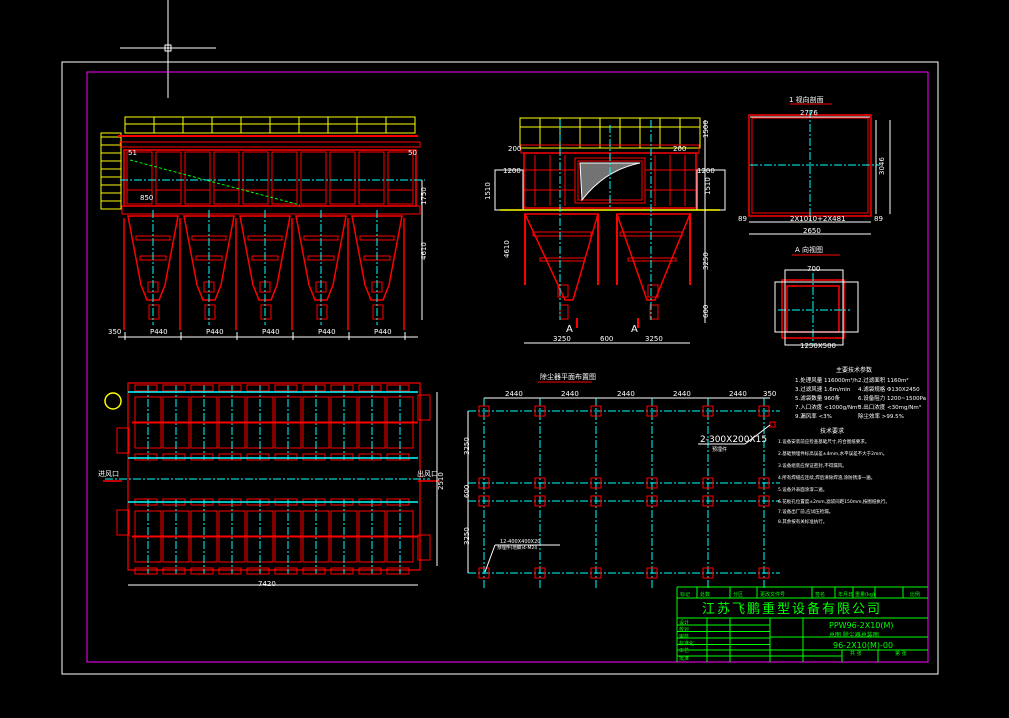 The image size is (1009, 718). I want to click on note-item: 5.设备外表面涂漆二遍。, so click(802, 489).